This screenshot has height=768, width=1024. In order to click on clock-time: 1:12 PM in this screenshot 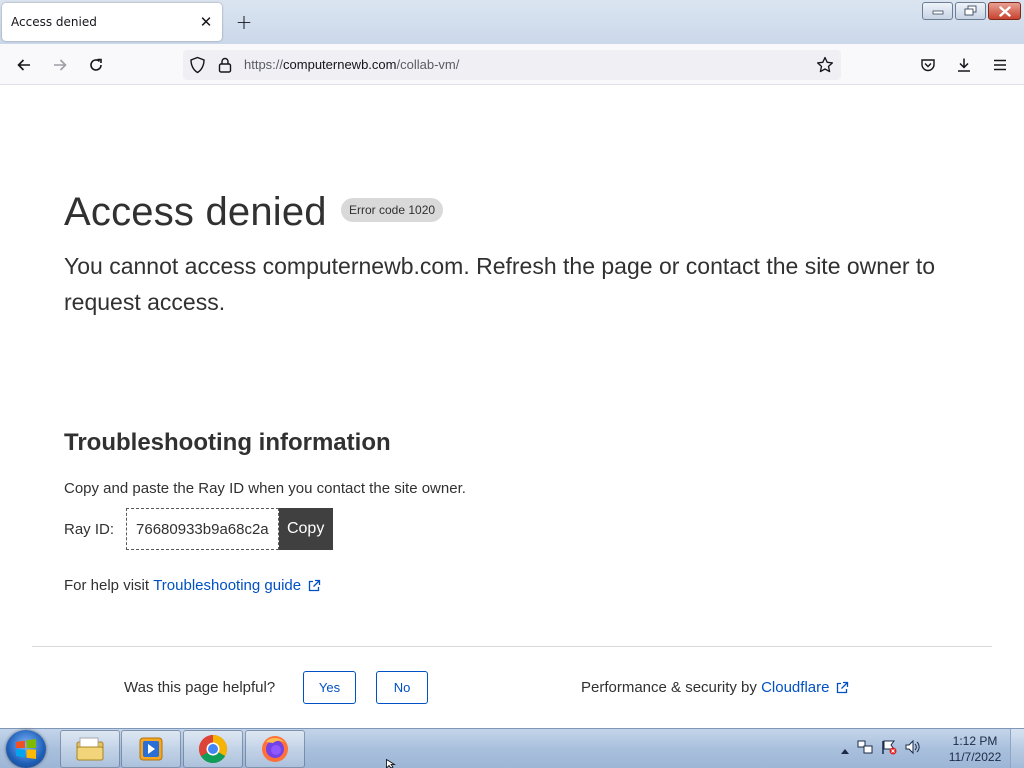, I will do `click(975, 741)`.